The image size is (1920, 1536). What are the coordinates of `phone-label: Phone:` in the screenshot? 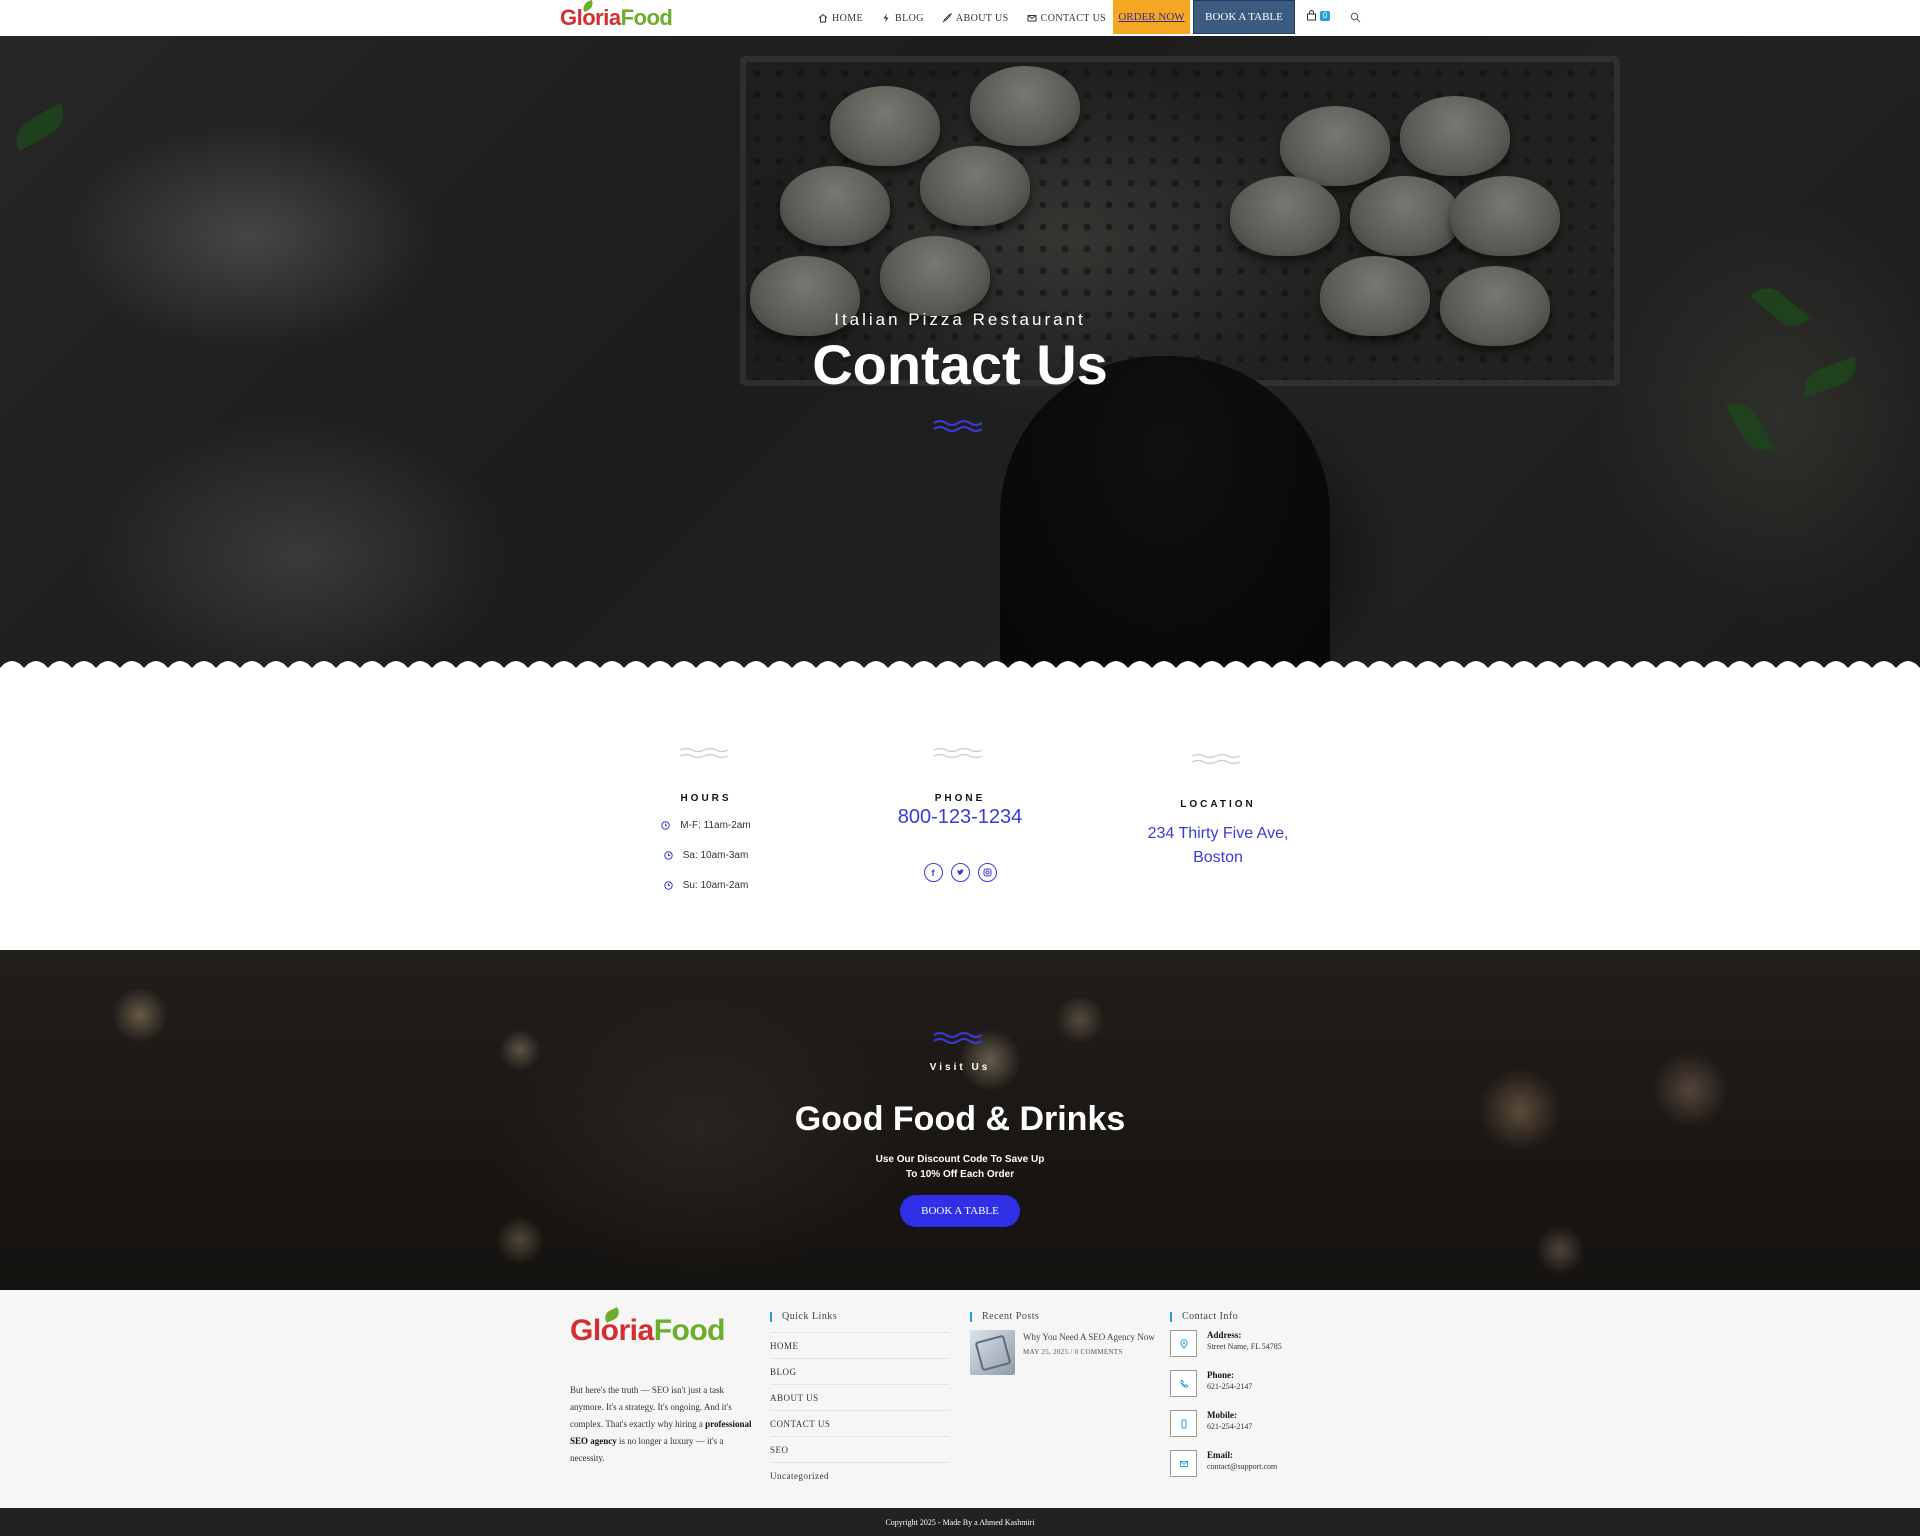 It's located at (1220, 1375).